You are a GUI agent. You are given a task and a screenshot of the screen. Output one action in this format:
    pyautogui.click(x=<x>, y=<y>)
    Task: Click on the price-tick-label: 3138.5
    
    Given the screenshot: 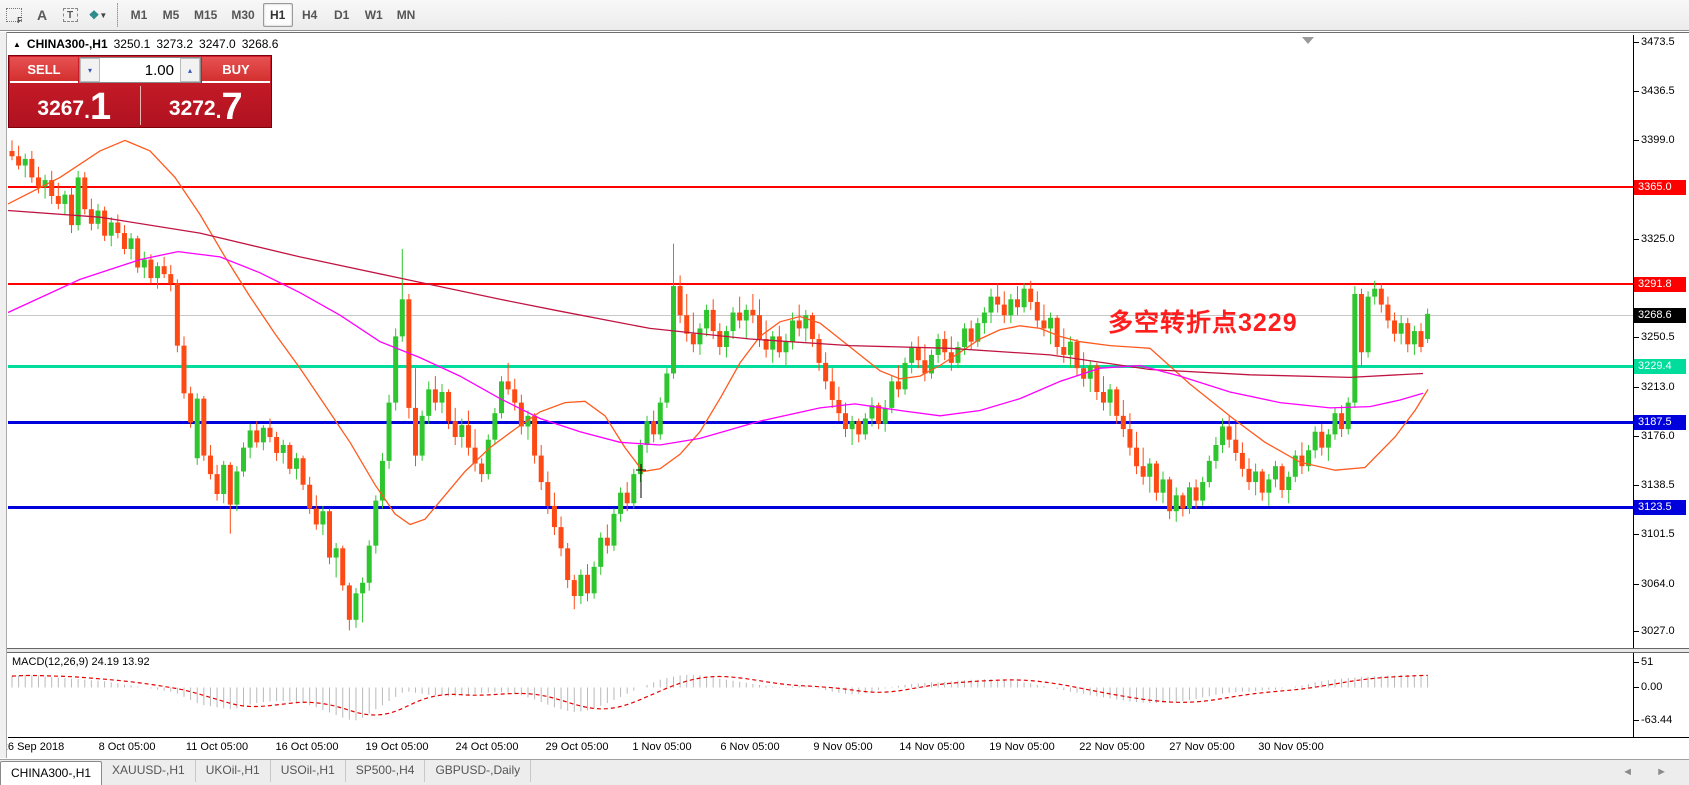 What is the action you would take?
    pyautogui.click(x=1654, y=485)
    